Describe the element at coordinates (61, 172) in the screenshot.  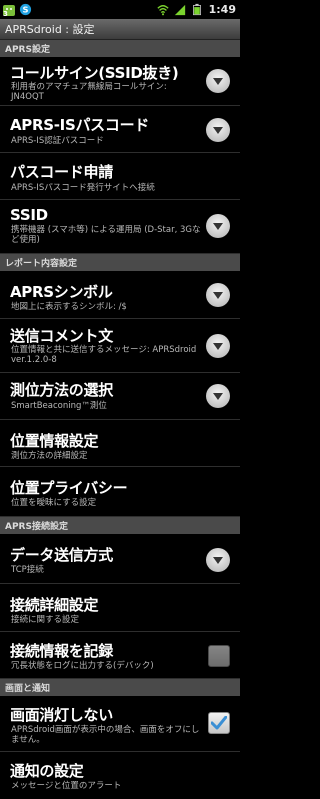
I see `pref-title: パスコード申請` at that location.